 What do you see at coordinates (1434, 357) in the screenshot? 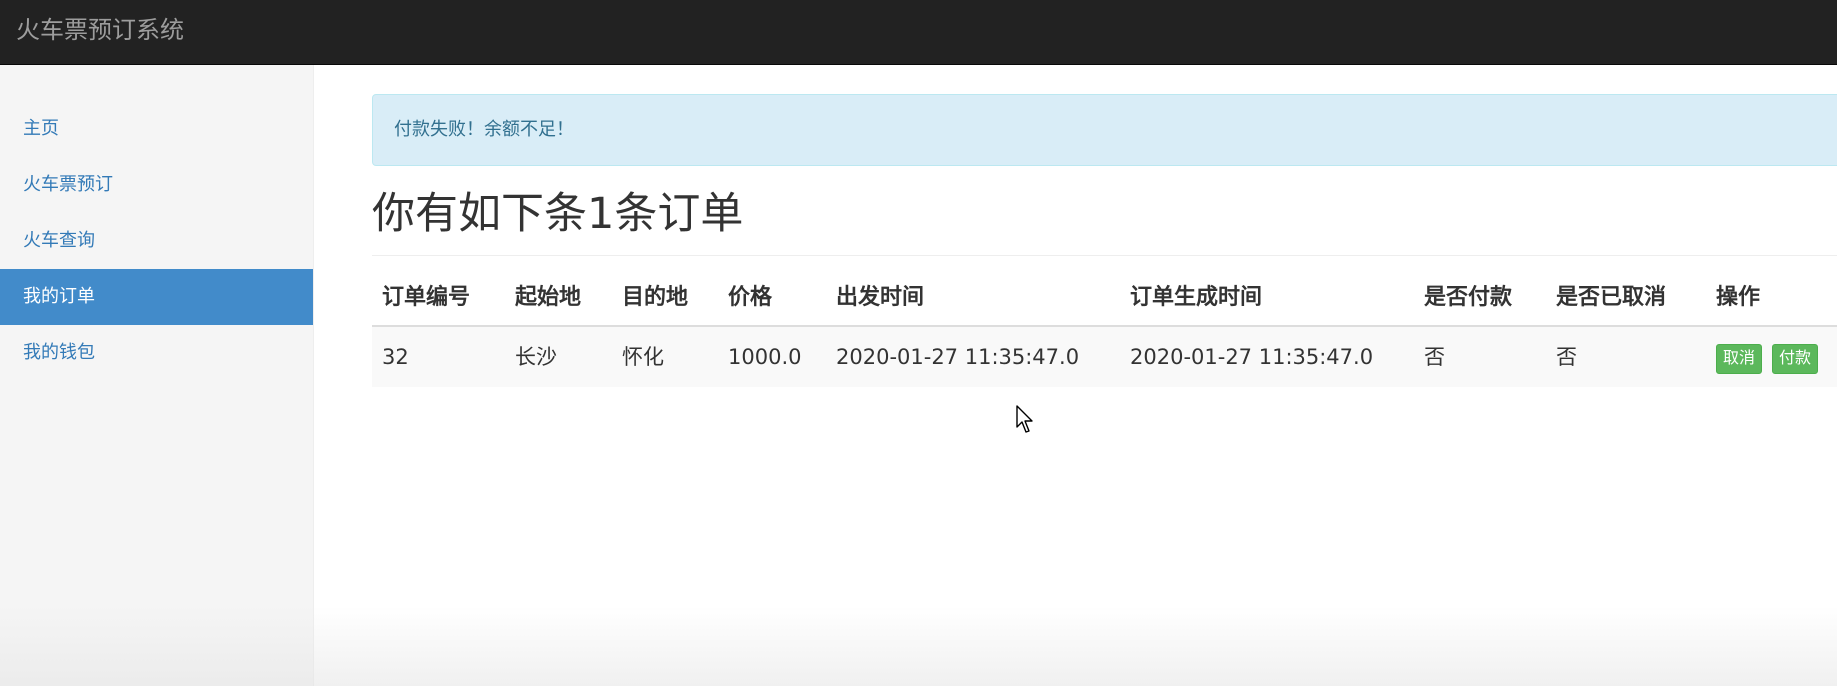
I see `cell-paid: 否` at bounding box center [1434, 357].